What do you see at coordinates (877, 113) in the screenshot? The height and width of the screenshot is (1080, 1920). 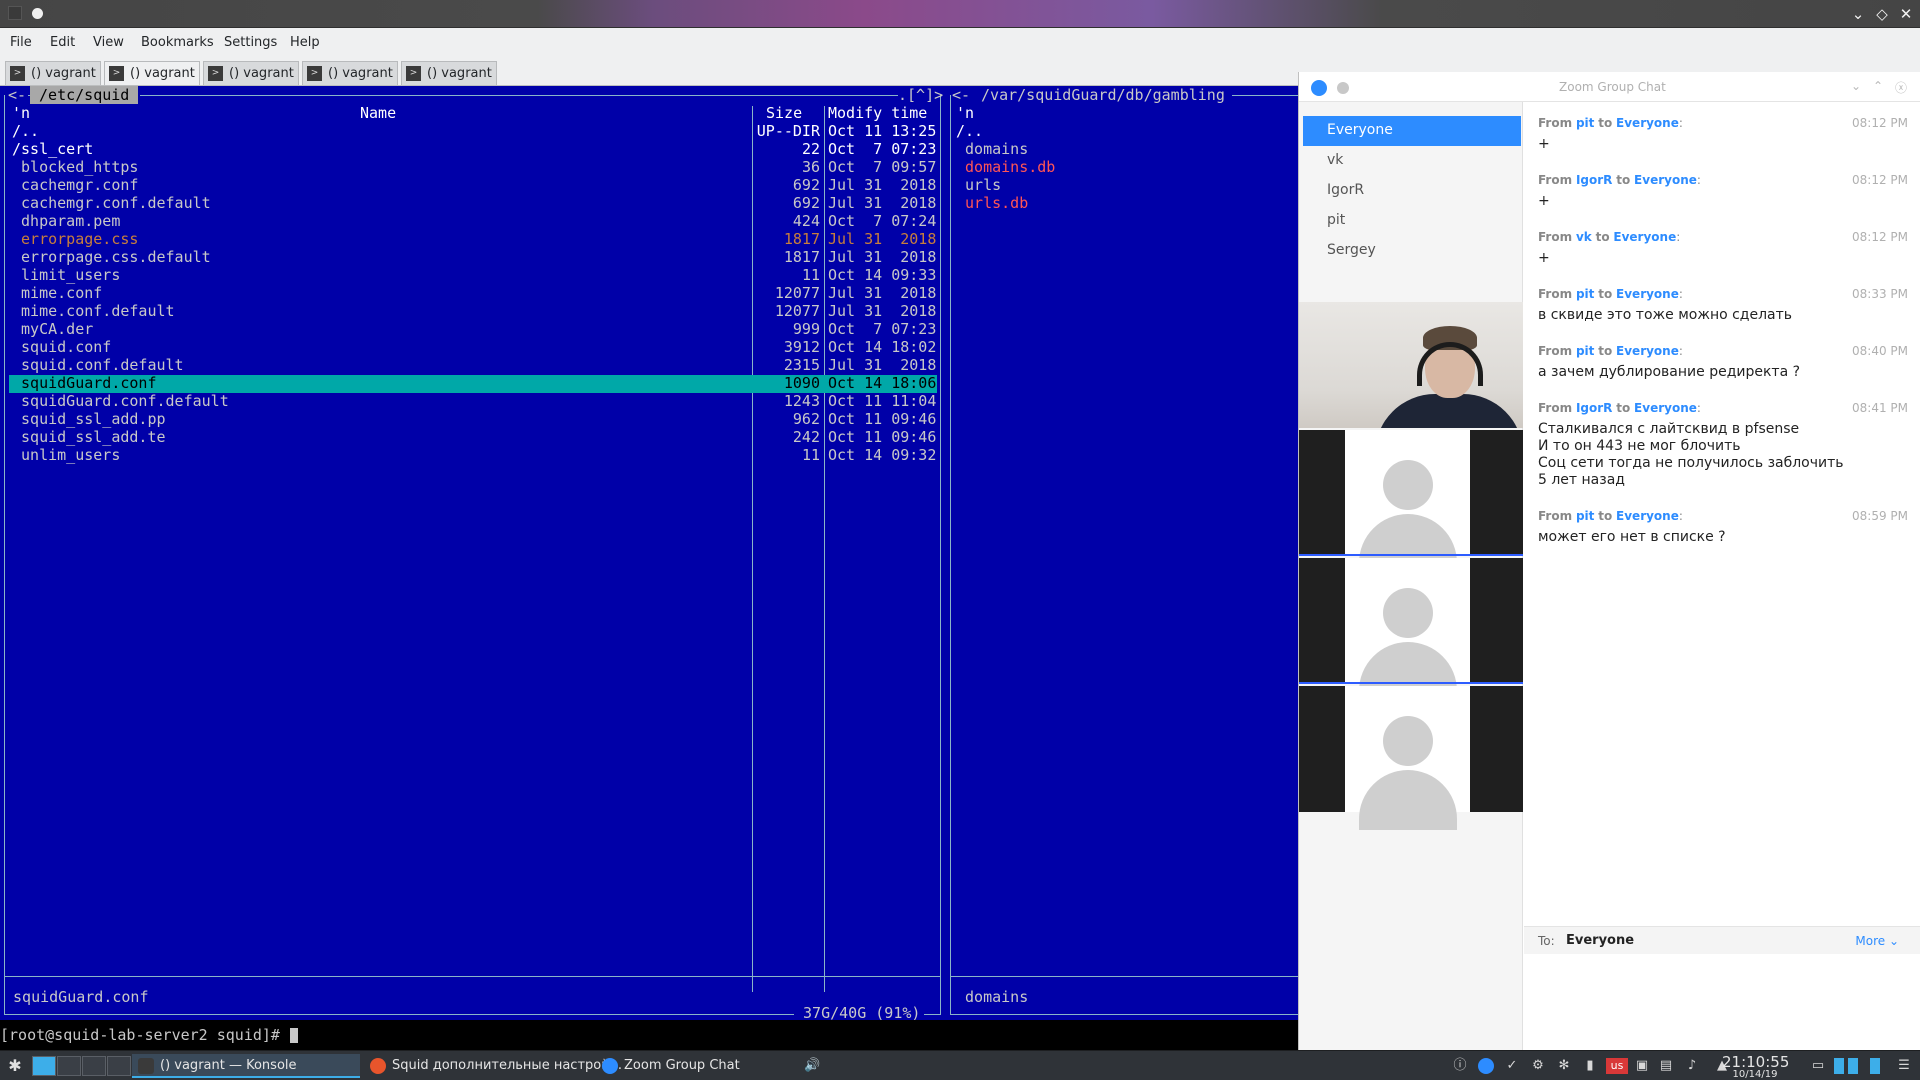 I see `column-header-mtime: Modify time` at bounding box center [877, 113].